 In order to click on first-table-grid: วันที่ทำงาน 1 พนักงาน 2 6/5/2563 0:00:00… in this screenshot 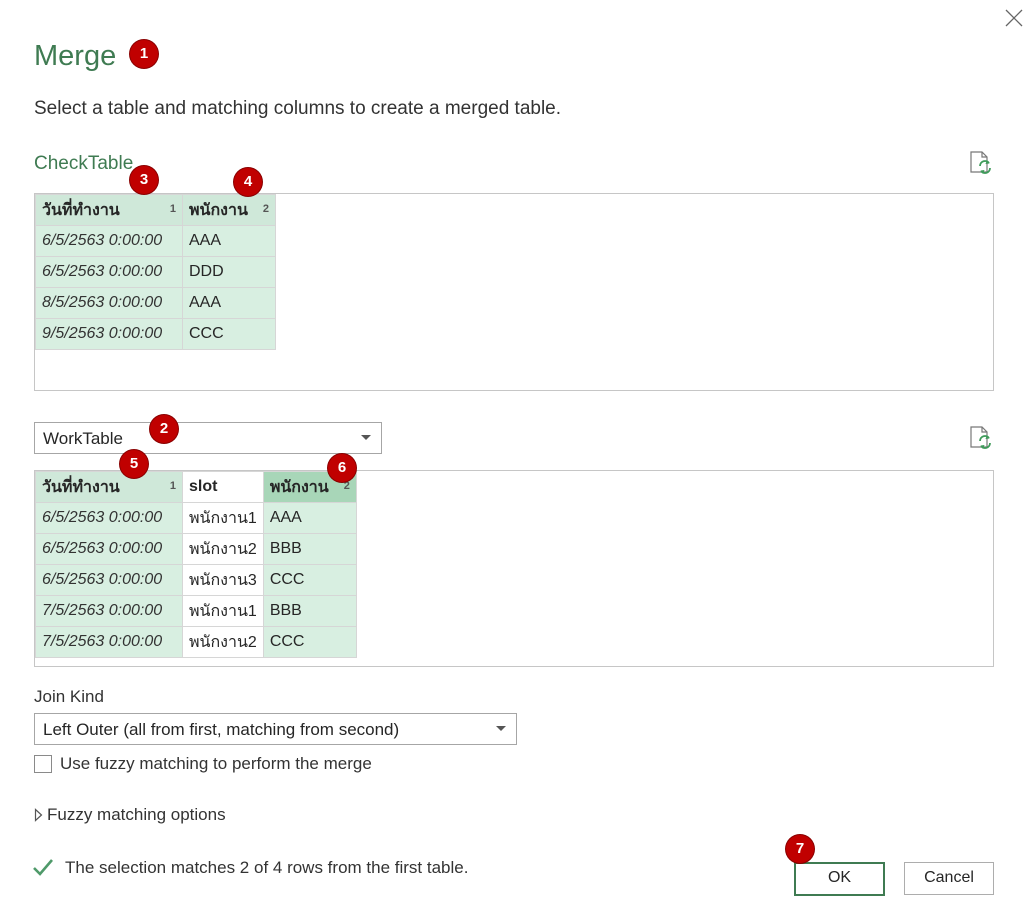, I will do `click(155, 272)`.